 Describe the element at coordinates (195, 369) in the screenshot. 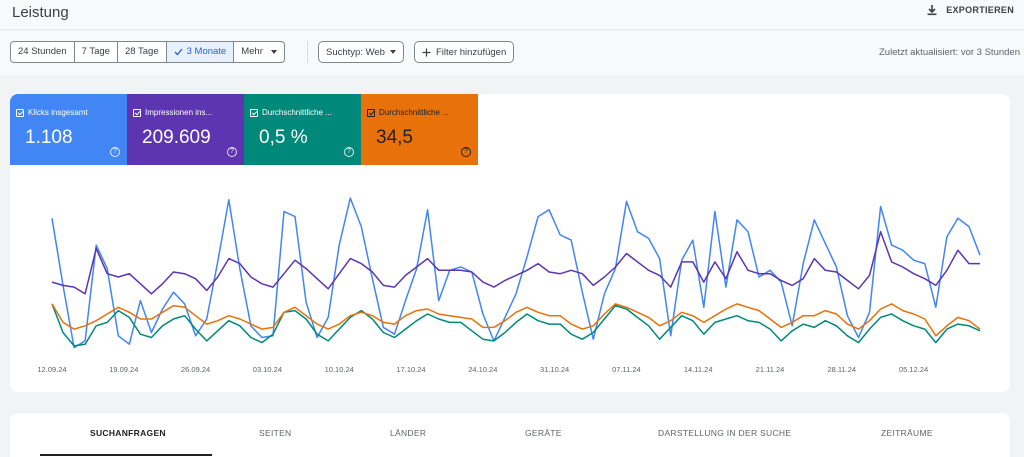

I see `x-tick-label: 26.09.24` at that location.